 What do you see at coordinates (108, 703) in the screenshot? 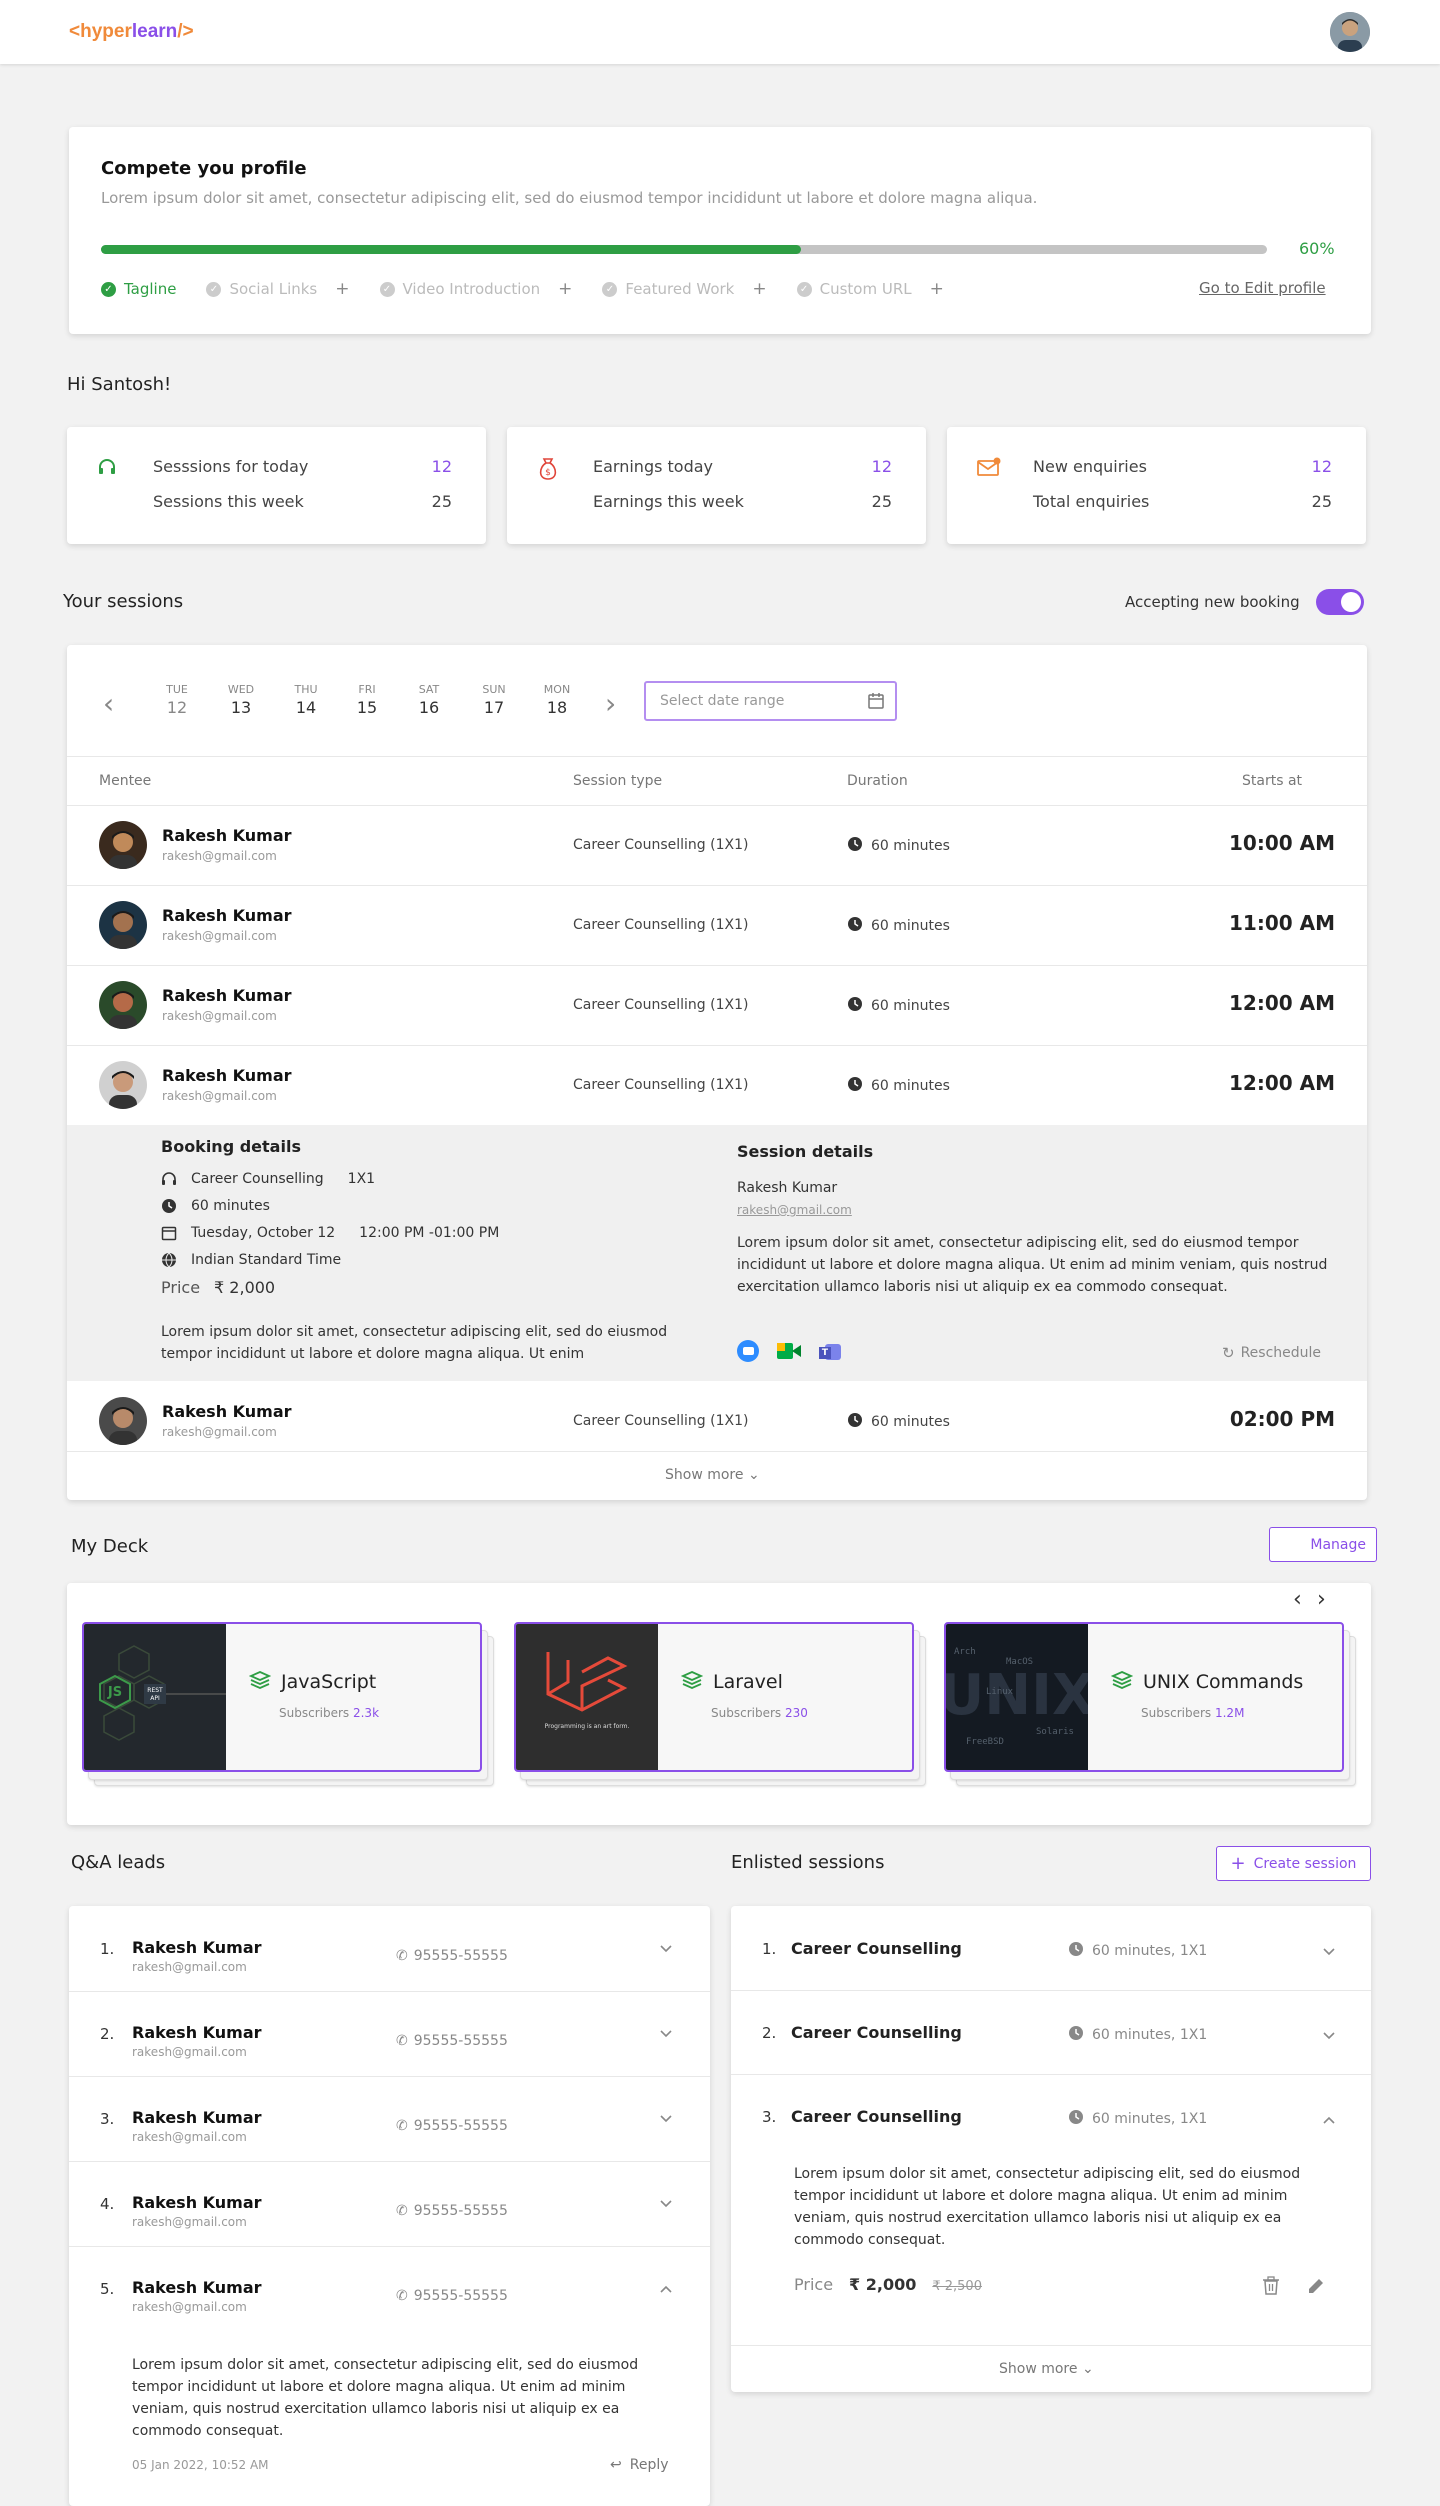
I see `prev-week-arrow-icon: ‹` at bounding box center [108, 703].